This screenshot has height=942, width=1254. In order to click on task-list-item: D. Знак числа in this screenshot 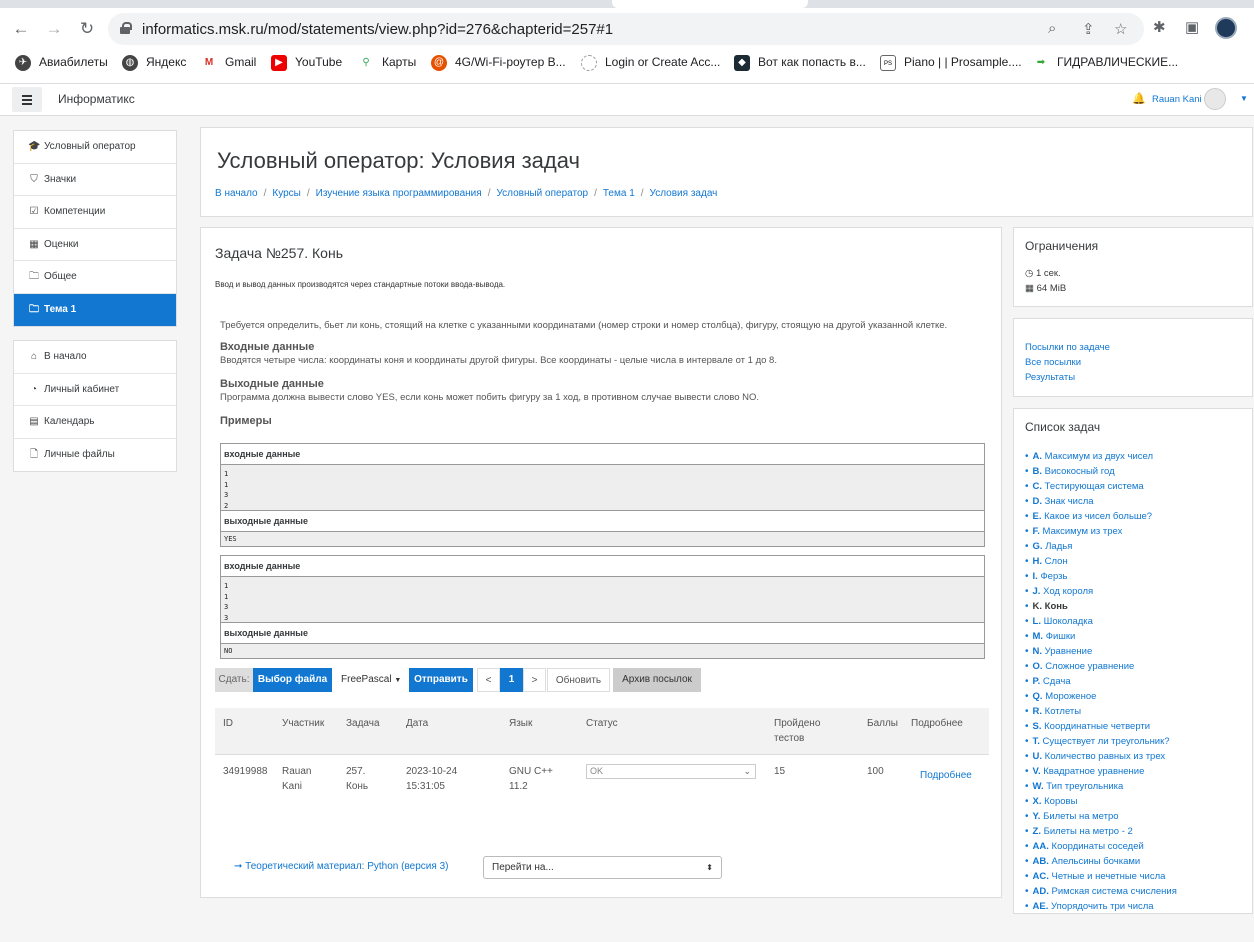, I will do `click(1132, 501)`.